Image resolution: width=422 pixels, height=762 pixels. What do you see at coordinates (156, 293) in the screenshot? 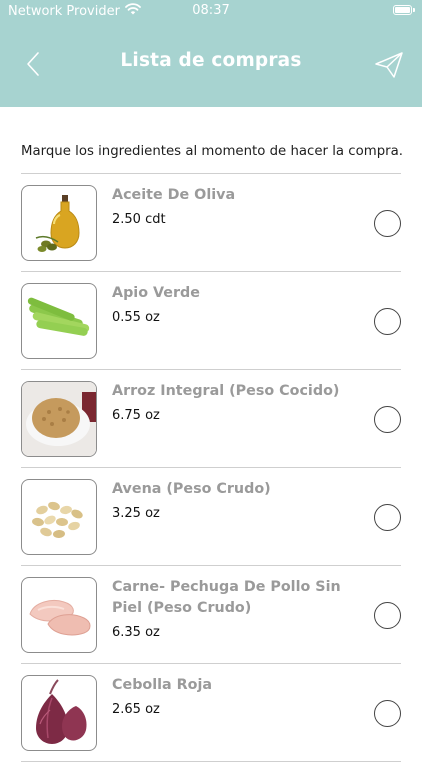
I see `item-name: Apio Verde` at bounding box center [156, 293].